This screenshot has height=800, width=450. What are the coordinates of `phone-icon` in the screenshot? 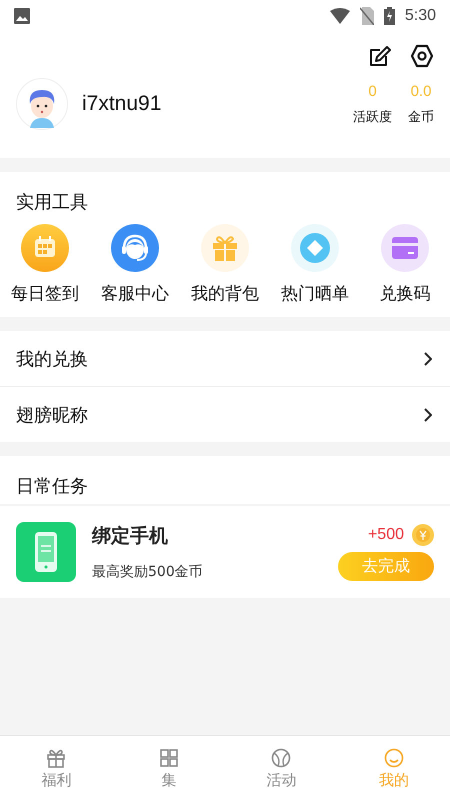 It's located at (46, 552).